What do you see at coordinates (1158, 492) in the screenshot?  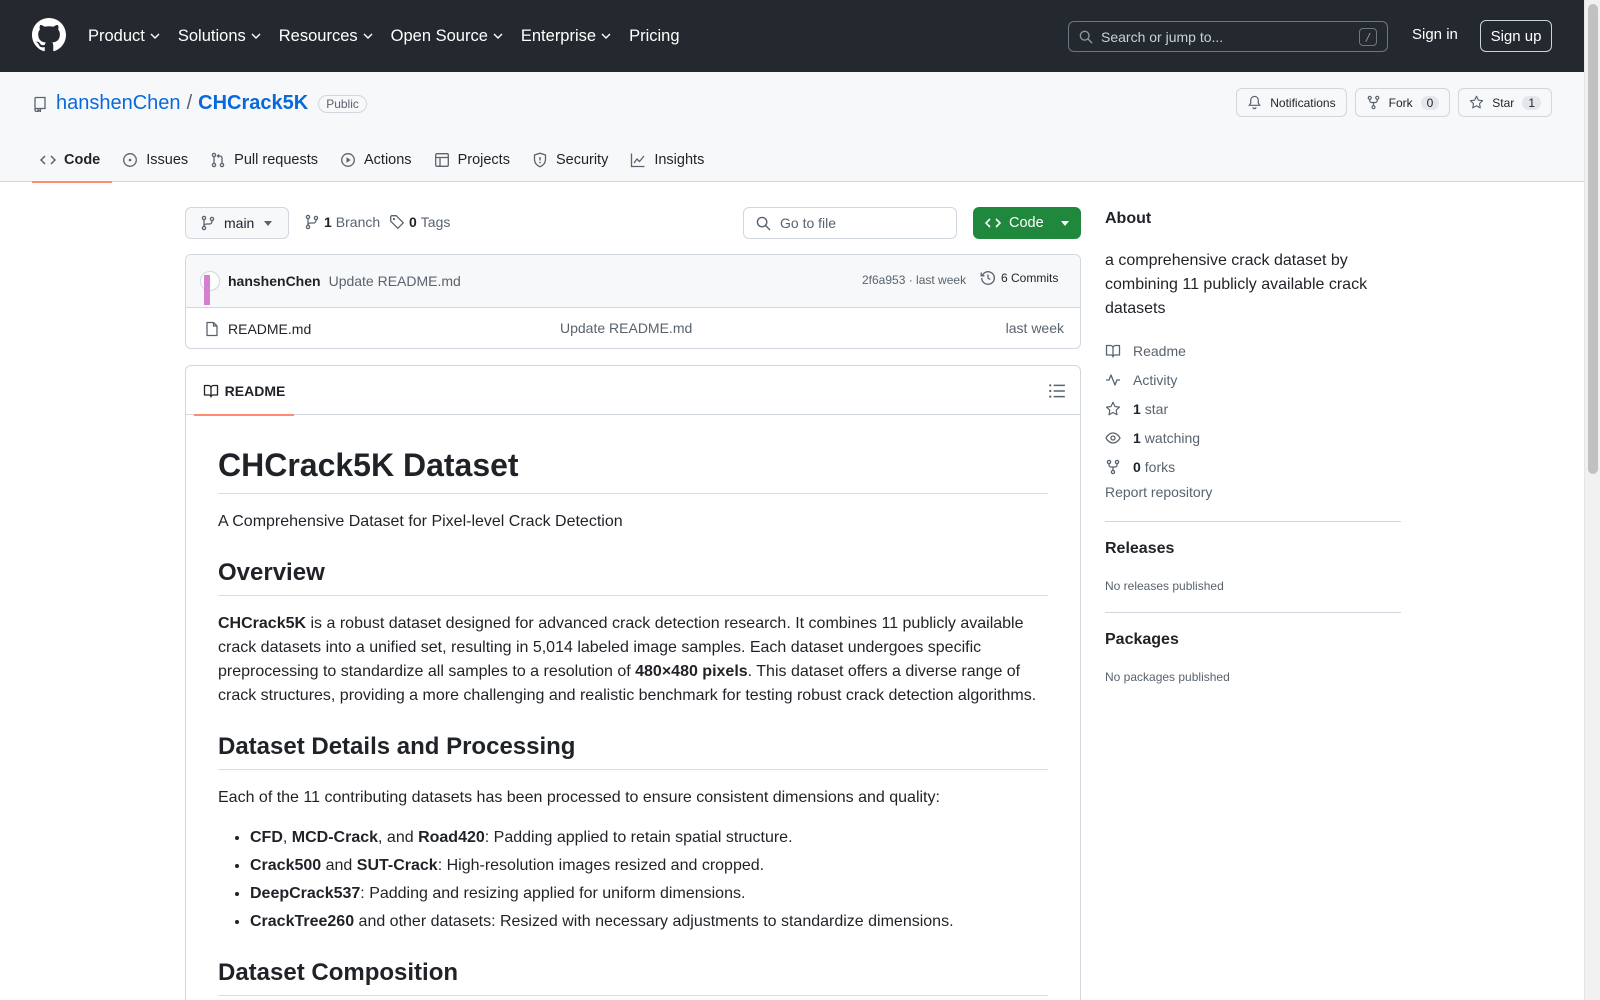 I see `report-repository-link: Report repository` at bounding box center [1158, 492].